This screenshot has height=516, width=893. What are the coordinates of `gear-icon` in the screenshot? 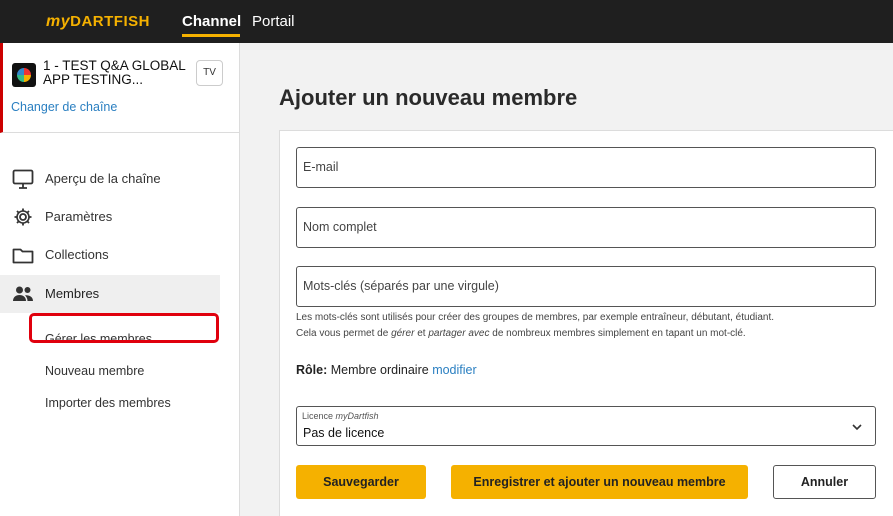 It's located at (23, 217).